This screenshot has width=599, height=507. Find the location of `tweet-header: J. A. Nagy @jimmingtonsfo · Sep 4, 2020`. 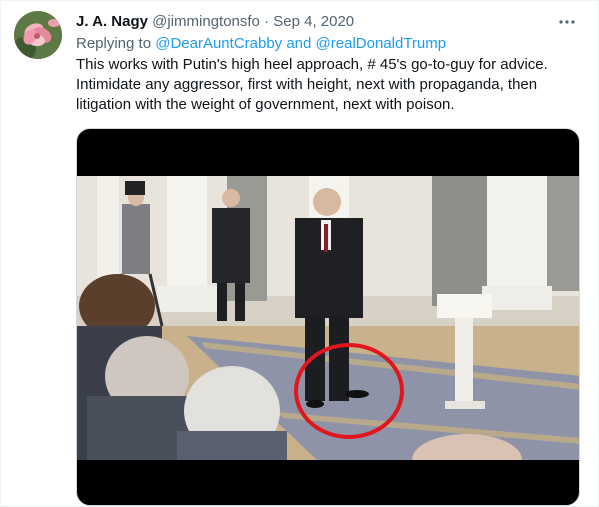

tweet-header: J. A. Nagy @jimmingtonsfo · Sep 4, 2020 is located at coordinates (215, 22).